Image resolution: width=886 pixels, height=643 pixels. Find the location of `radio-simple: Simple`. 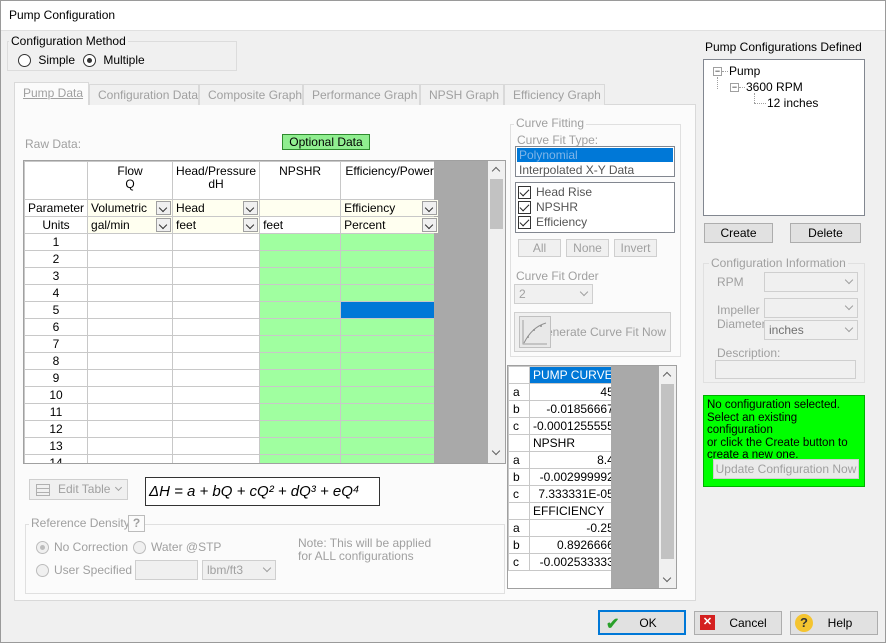

radio-simple: Simple is located at coordinates (46, 60).